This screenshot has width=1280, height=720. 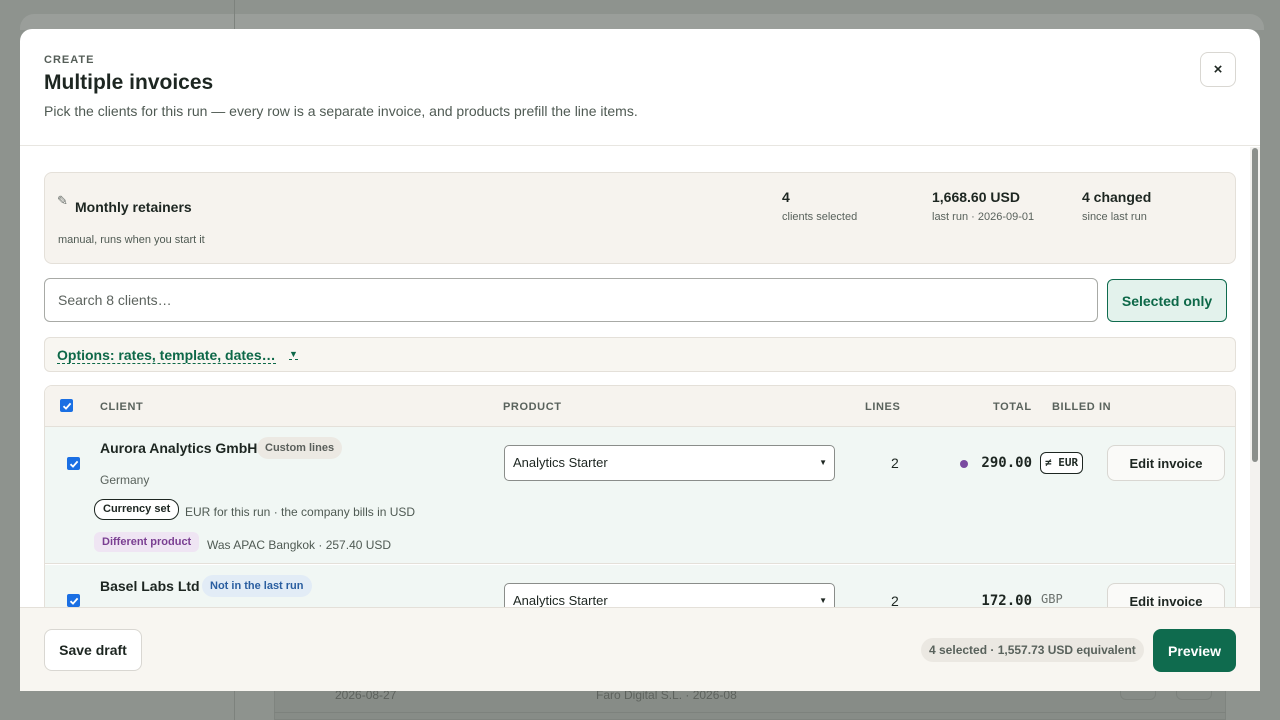 What do you see at coordinates (1006, 600) in the screenshot?
I see `invoice-total: 172.00` at bounding box center [1006, 600].